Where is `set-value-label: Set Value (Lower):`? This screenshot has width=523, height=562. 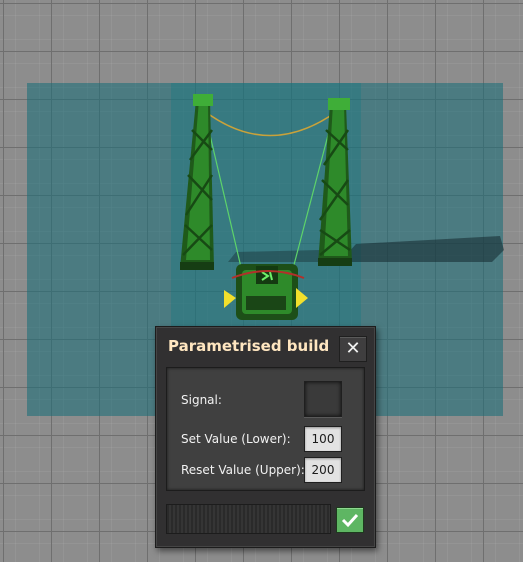 set-value-label: Set Value (Lower): is located at coordinates (236, 439).